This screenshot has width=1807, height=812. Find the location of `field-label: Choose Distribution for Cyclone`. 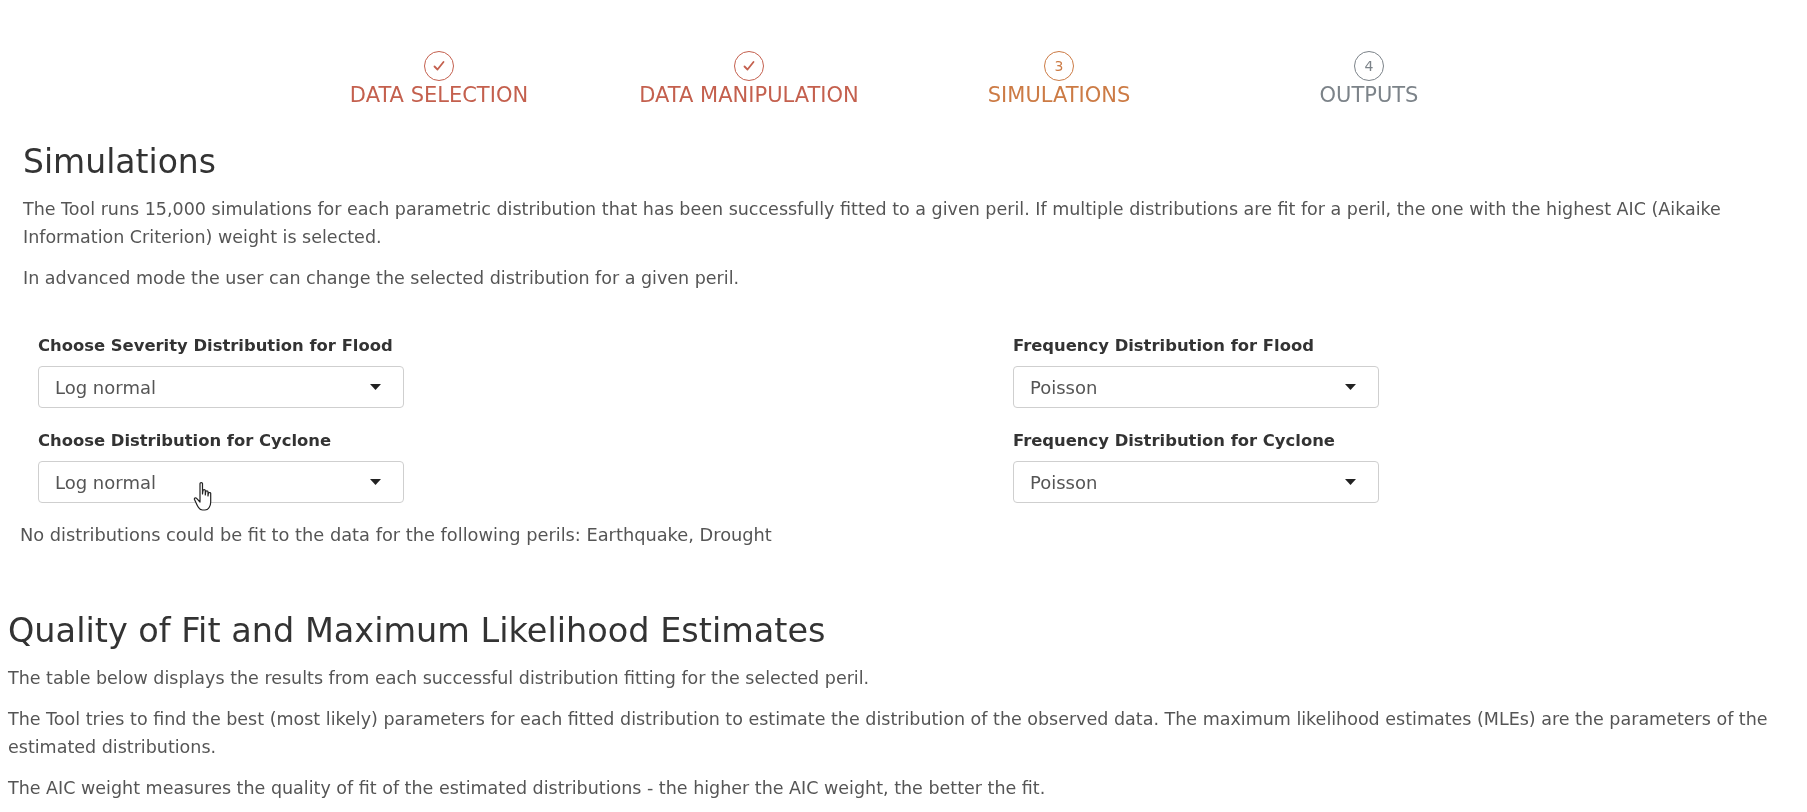

field-label: Choose Distribution for Cyclone is located at coordinates (185, 441).